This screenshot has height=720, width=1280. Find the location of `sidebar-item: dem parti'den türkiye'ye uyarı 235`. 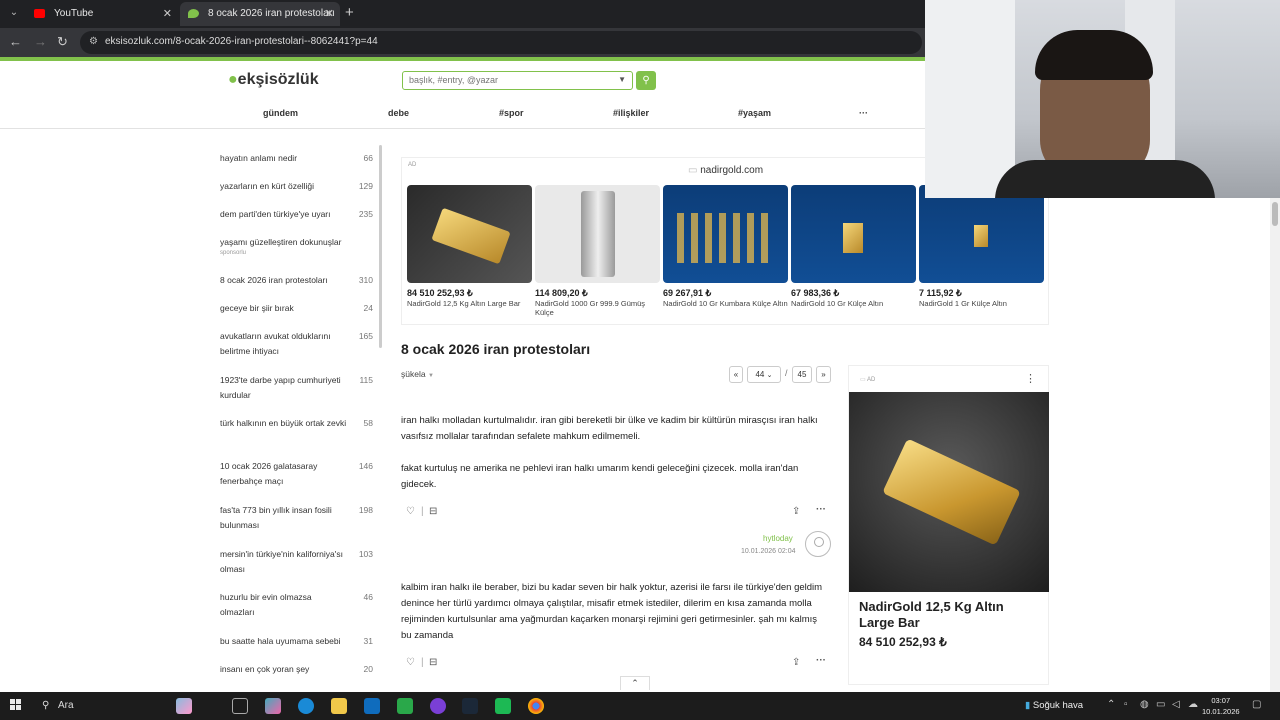

sidebar-item: dem parti'den türkiye'ye uyarı 235 is located at coordinates (297, 214).